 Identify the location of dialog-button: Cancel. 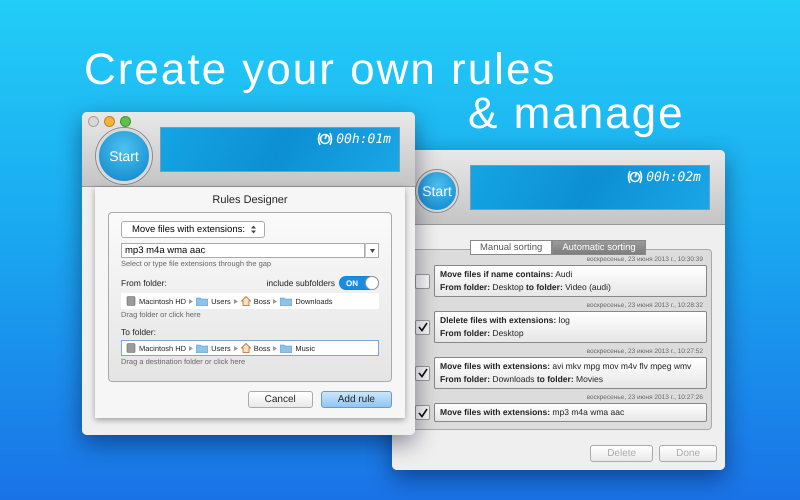
(280, 399).